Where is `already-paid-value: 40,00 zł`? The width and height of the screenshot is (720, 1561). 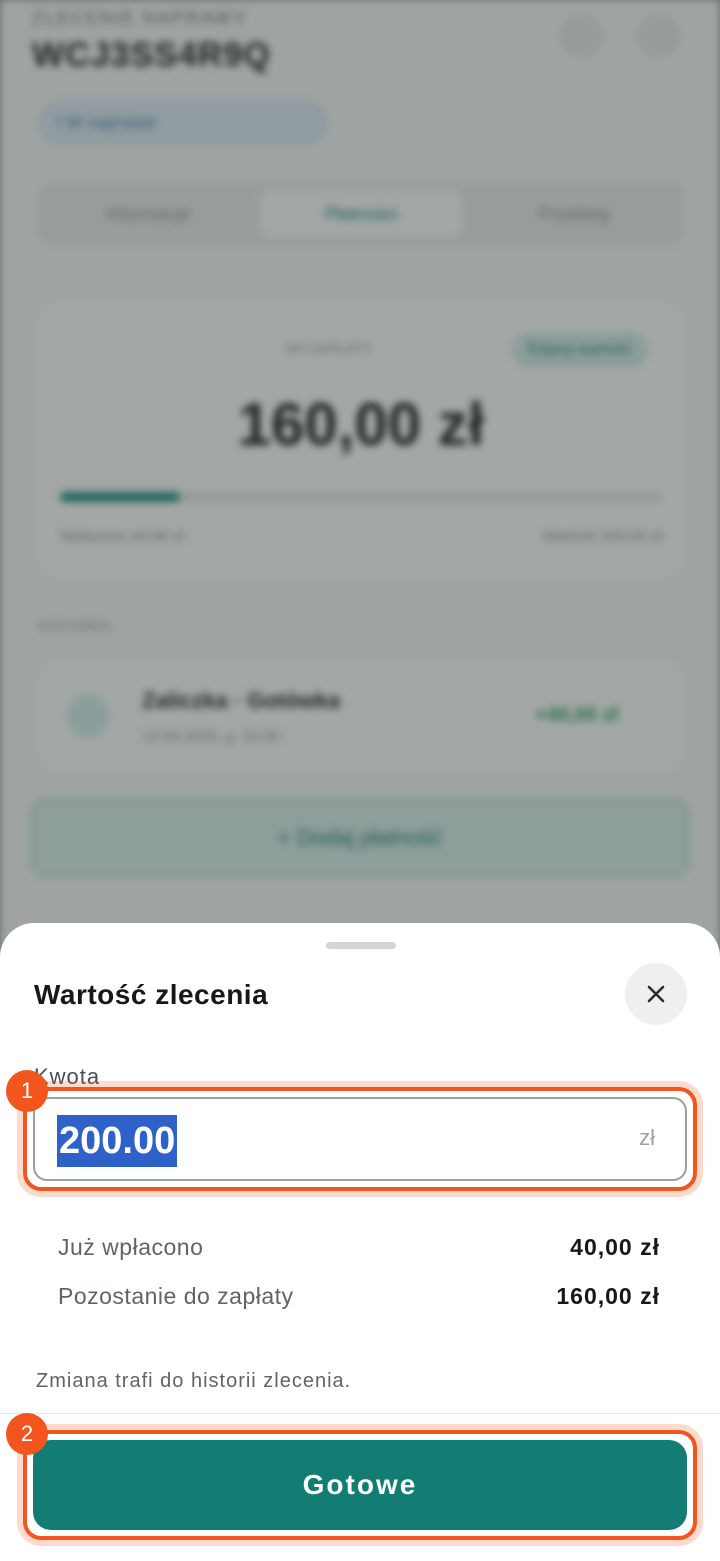
already-paid-value: 40,00 zł is located at coordinates (615, 1247).